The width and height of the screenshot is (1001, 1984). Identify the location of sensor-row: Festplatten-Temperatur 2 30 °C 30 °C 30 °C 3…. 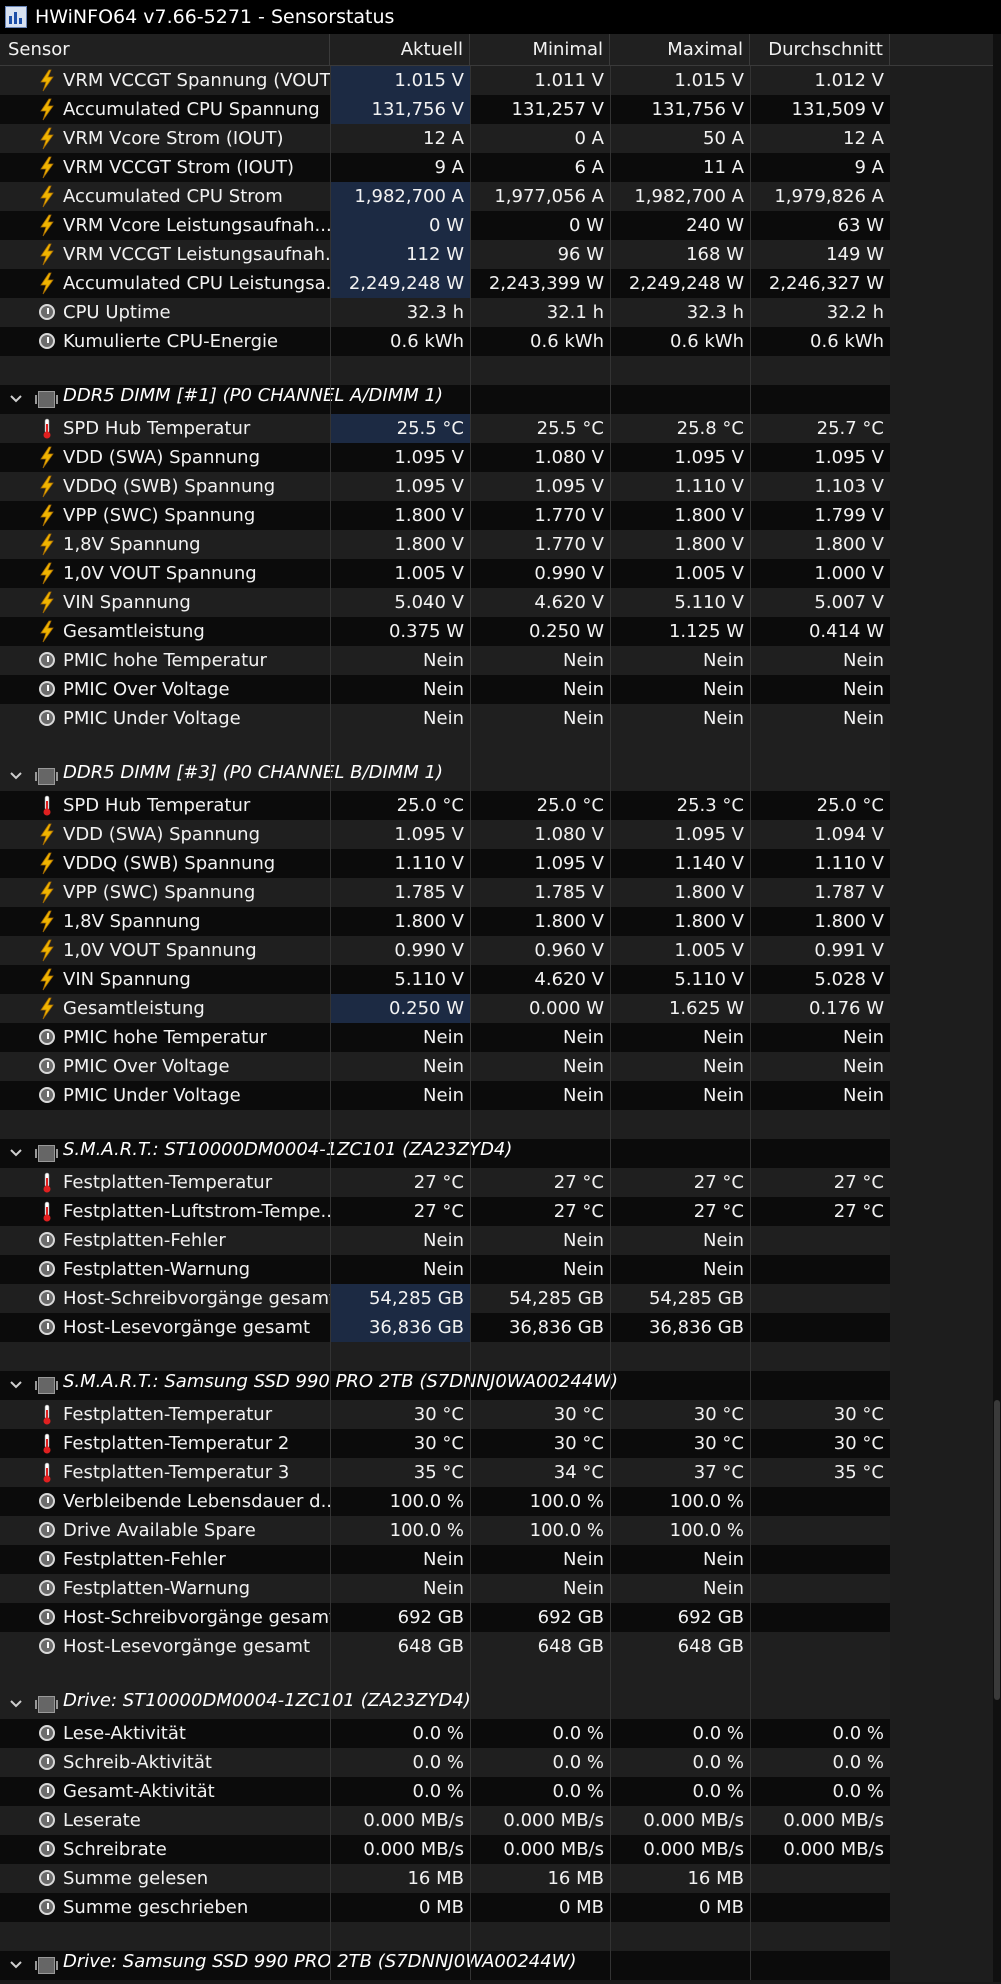
(445, 1443).